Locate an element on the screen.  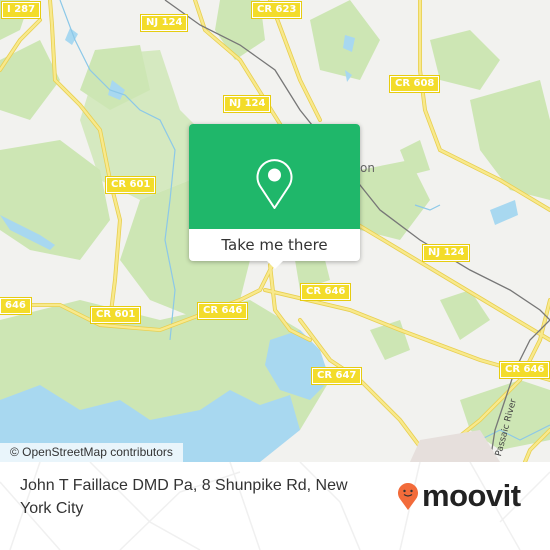
moovit-logo: moovit is located at coordinates (459, 495).